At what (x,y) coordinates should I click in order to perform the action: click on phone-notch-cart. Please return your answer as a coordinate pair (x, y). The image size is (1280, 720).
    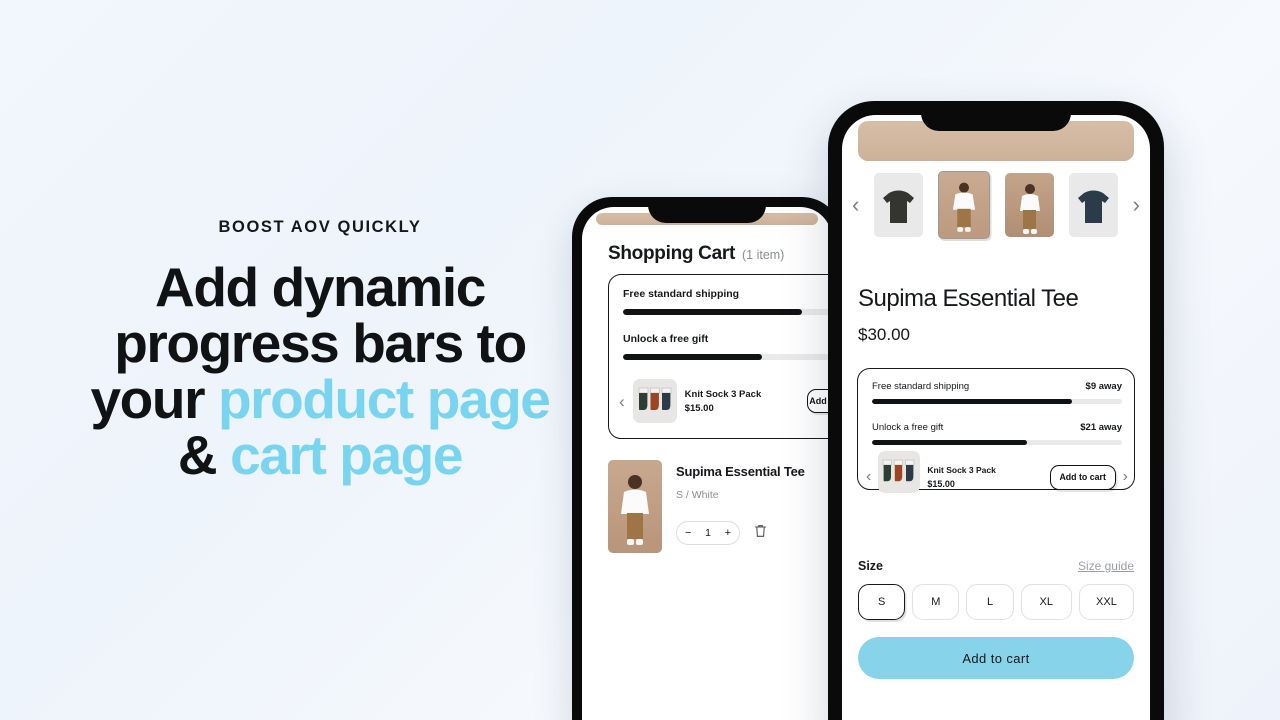
    Looking at the image, I should click on (707, 210).